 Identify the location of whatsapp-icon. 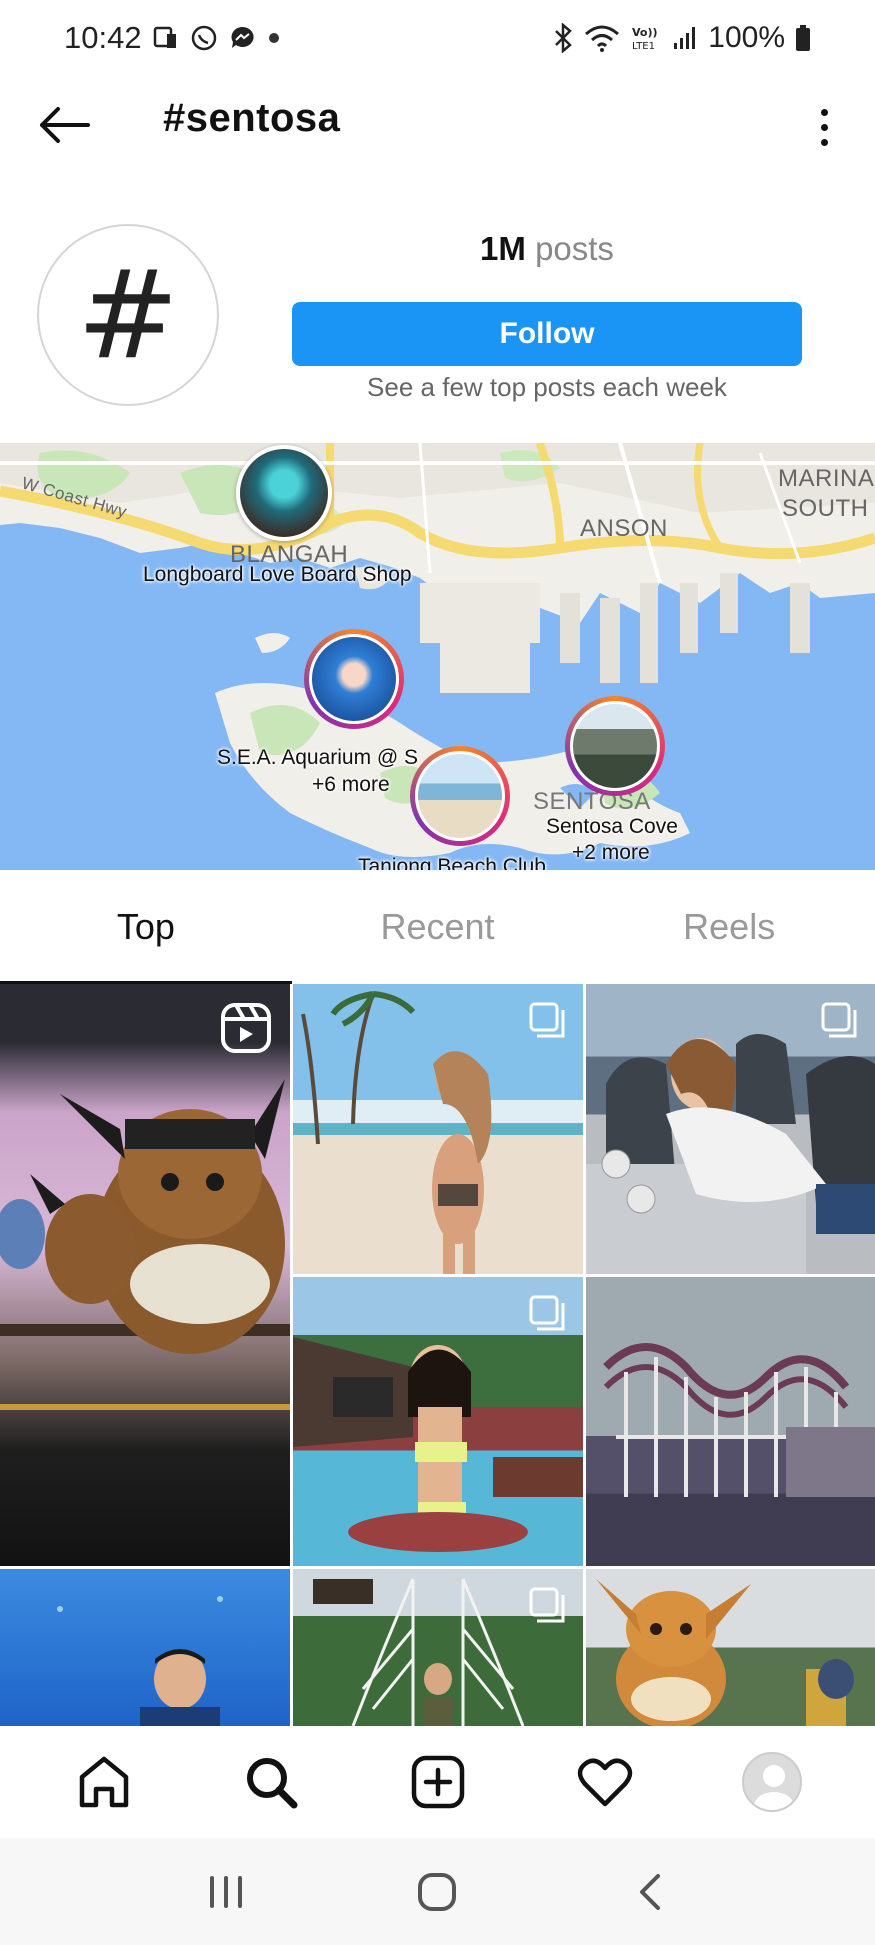
(204, 38).